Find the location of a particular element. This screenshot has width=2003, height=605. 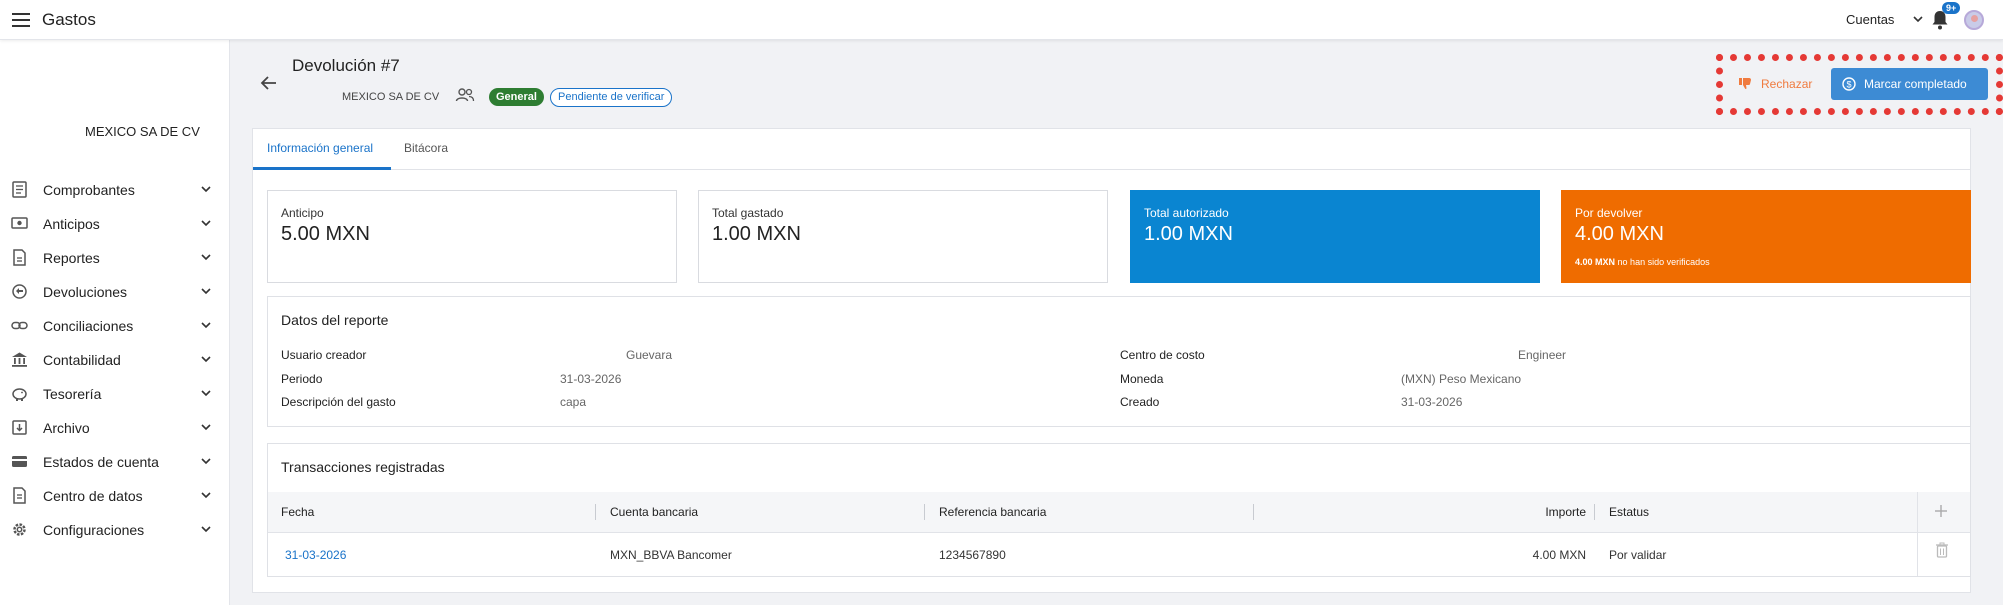

stat-total-autorizado: Total autorizado 1.00 MXN is located at coordinates (1335, 236).